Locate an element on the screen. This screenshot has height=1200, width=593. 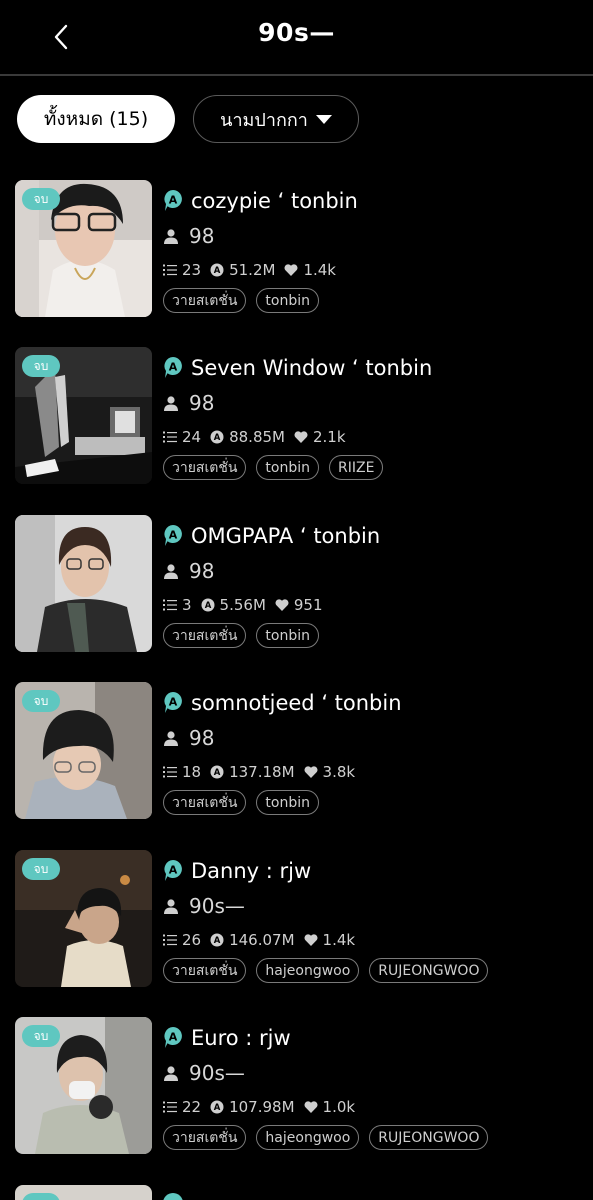
story-cover is located at coordinates (83, 1192).